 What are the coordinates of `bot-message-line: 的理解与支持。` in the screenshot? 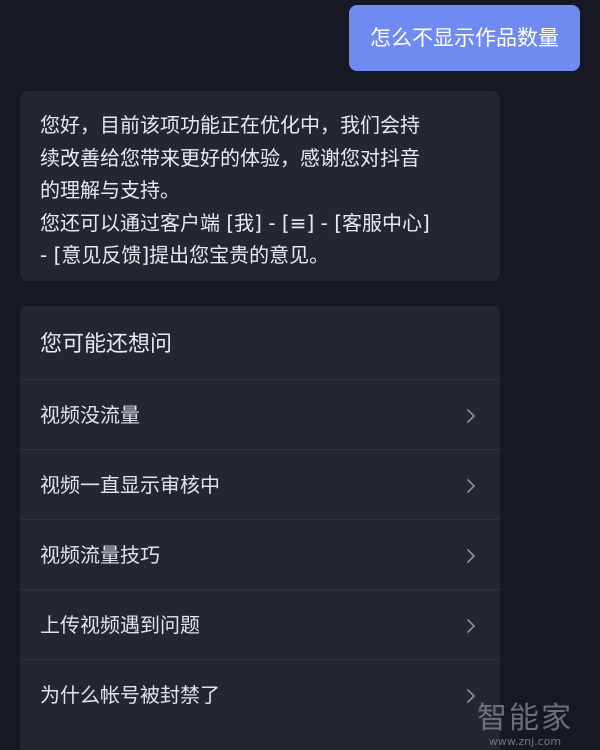 It's located at (110, 190).